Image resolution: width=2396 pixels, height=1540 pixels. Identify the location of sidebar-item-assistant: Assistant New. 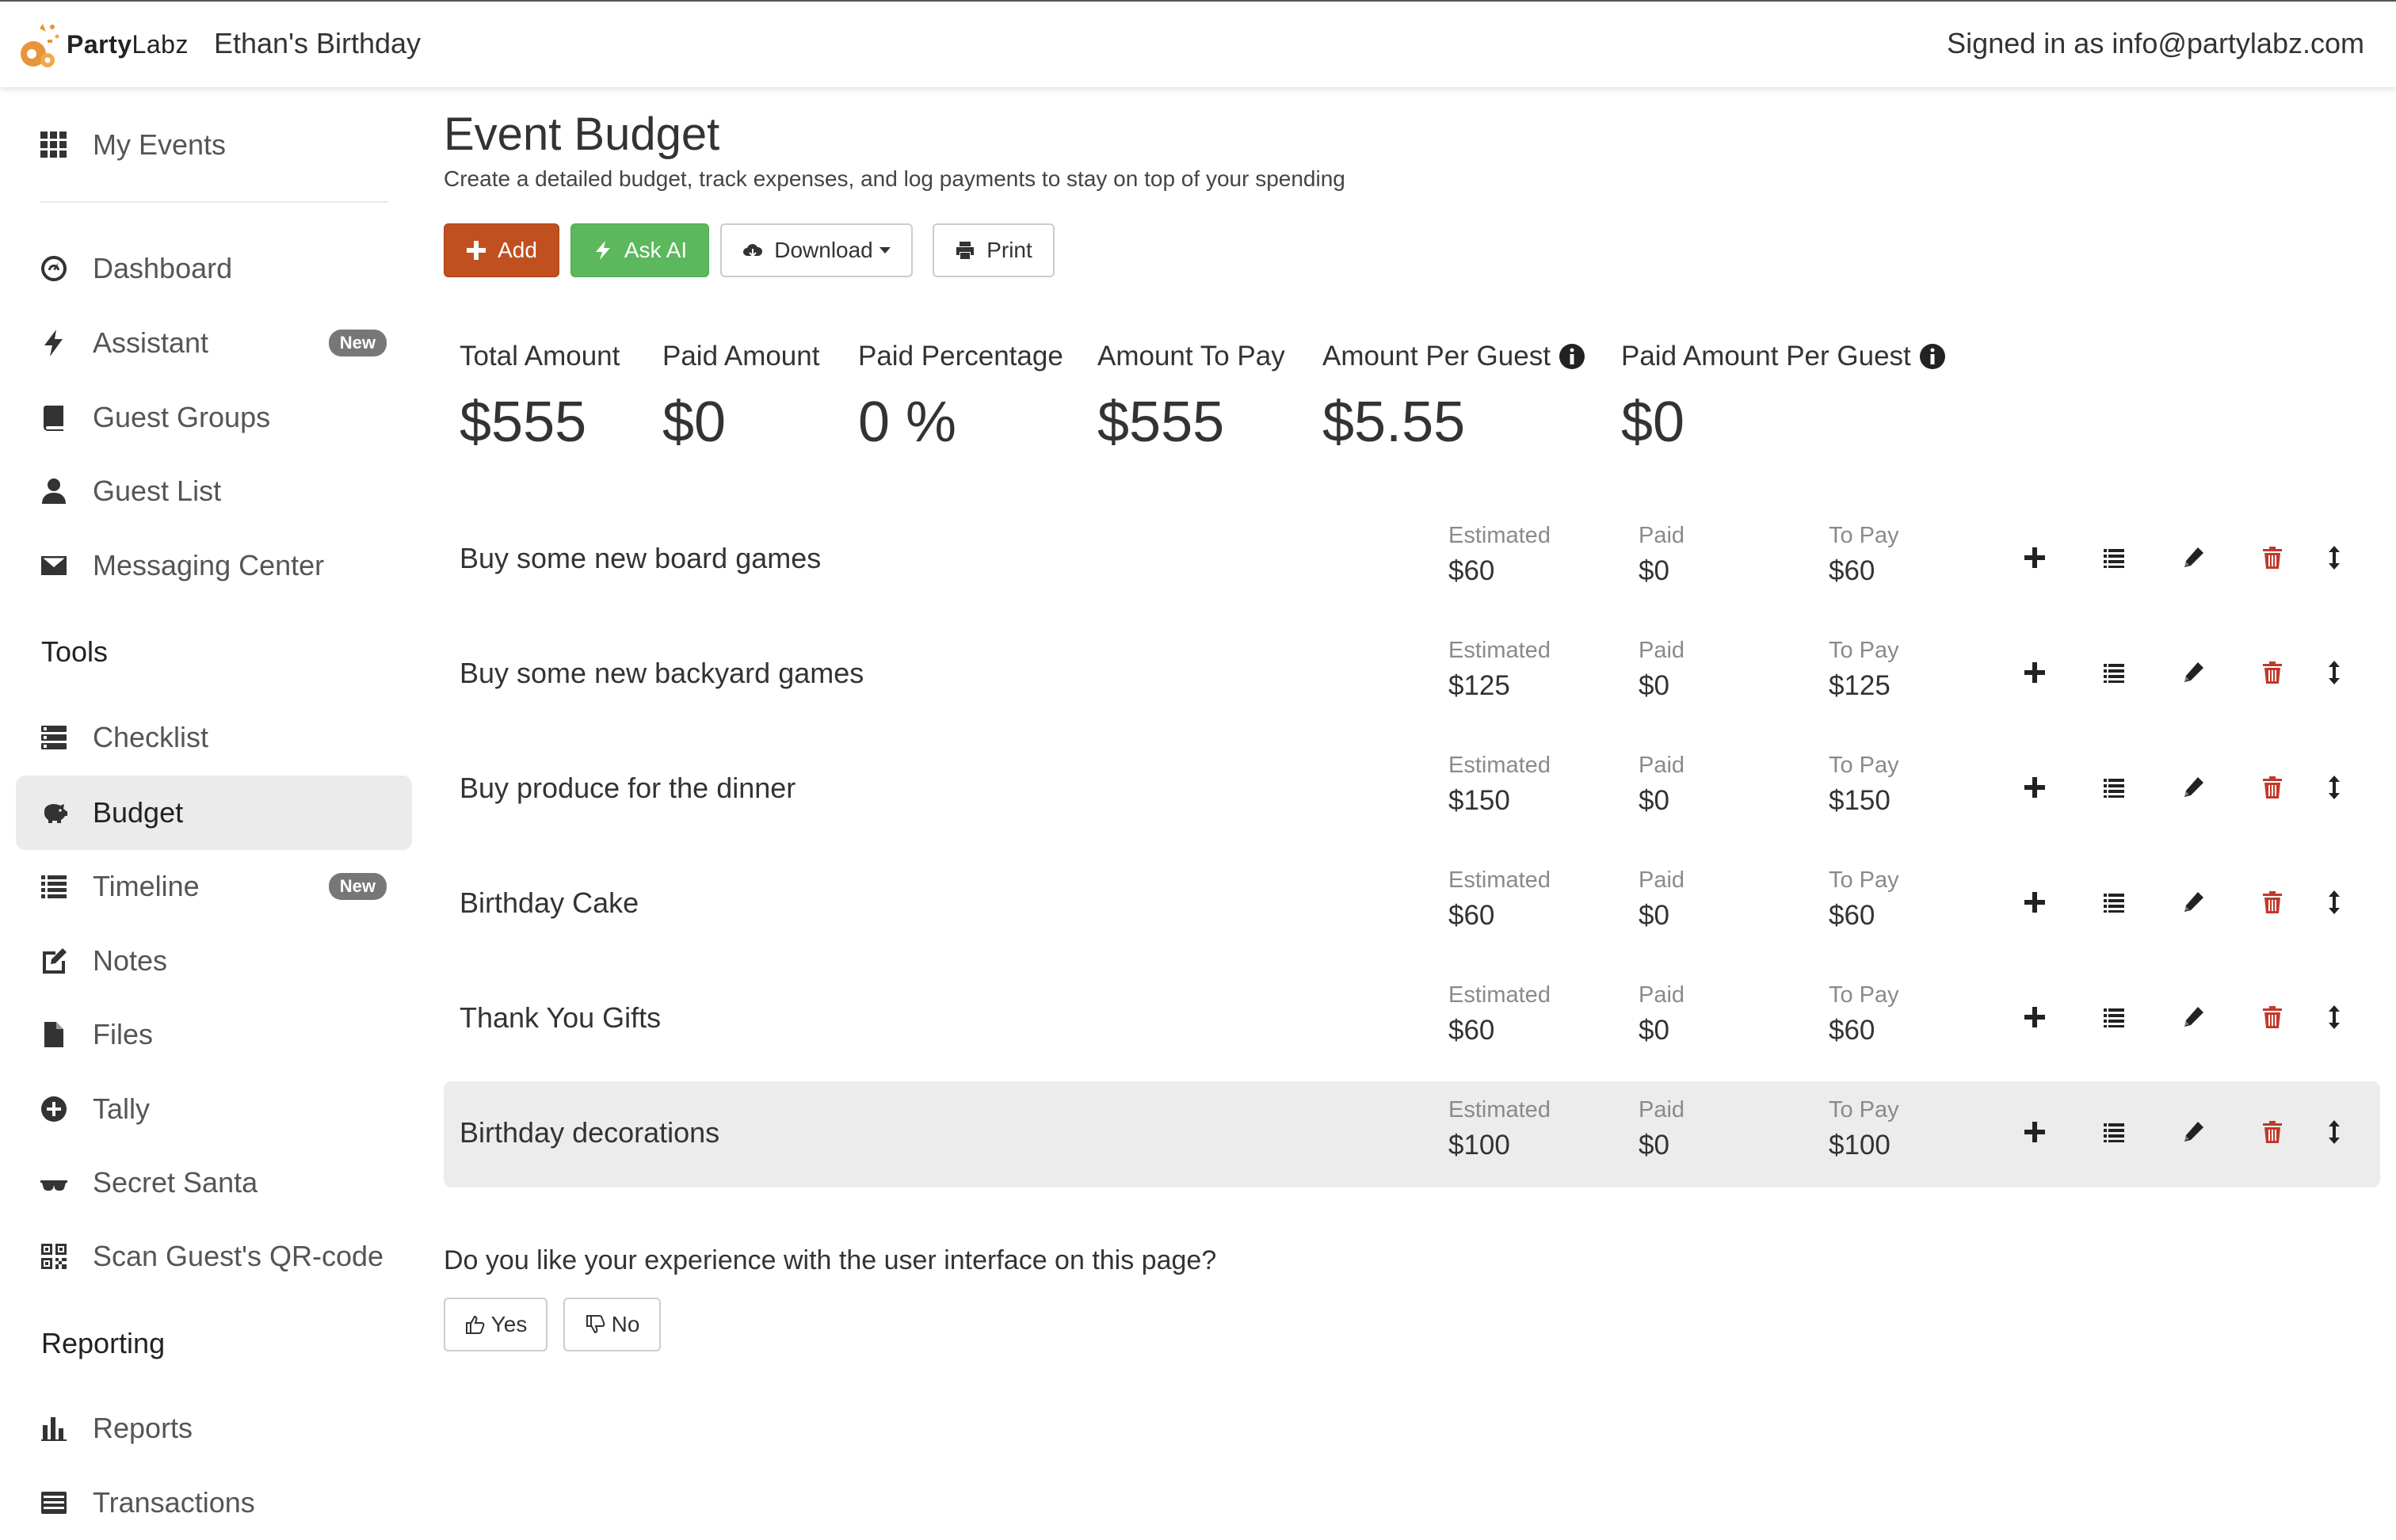
(214, 343).